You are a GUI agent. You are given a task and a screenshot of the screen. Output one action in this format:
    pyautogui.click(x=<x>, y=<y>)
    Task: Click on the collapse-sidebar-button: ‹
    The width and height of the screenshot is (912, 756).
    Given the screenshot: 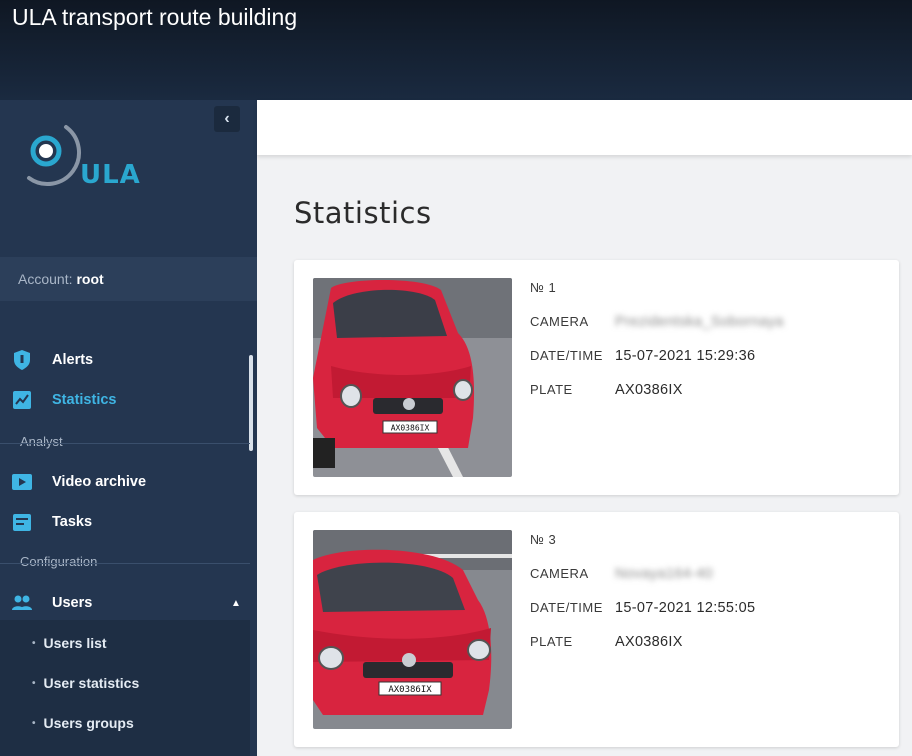 What is the action you would take?
    pyautogui.click(x=227, y=119)
    